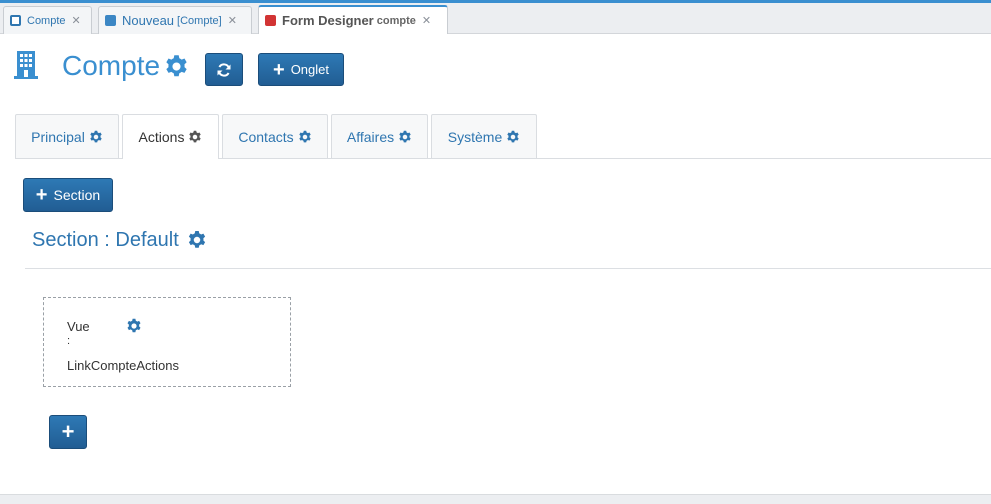 This screenshot has width=991, height=504. I want to click on tab-label: Contacts, so click(266, 136).